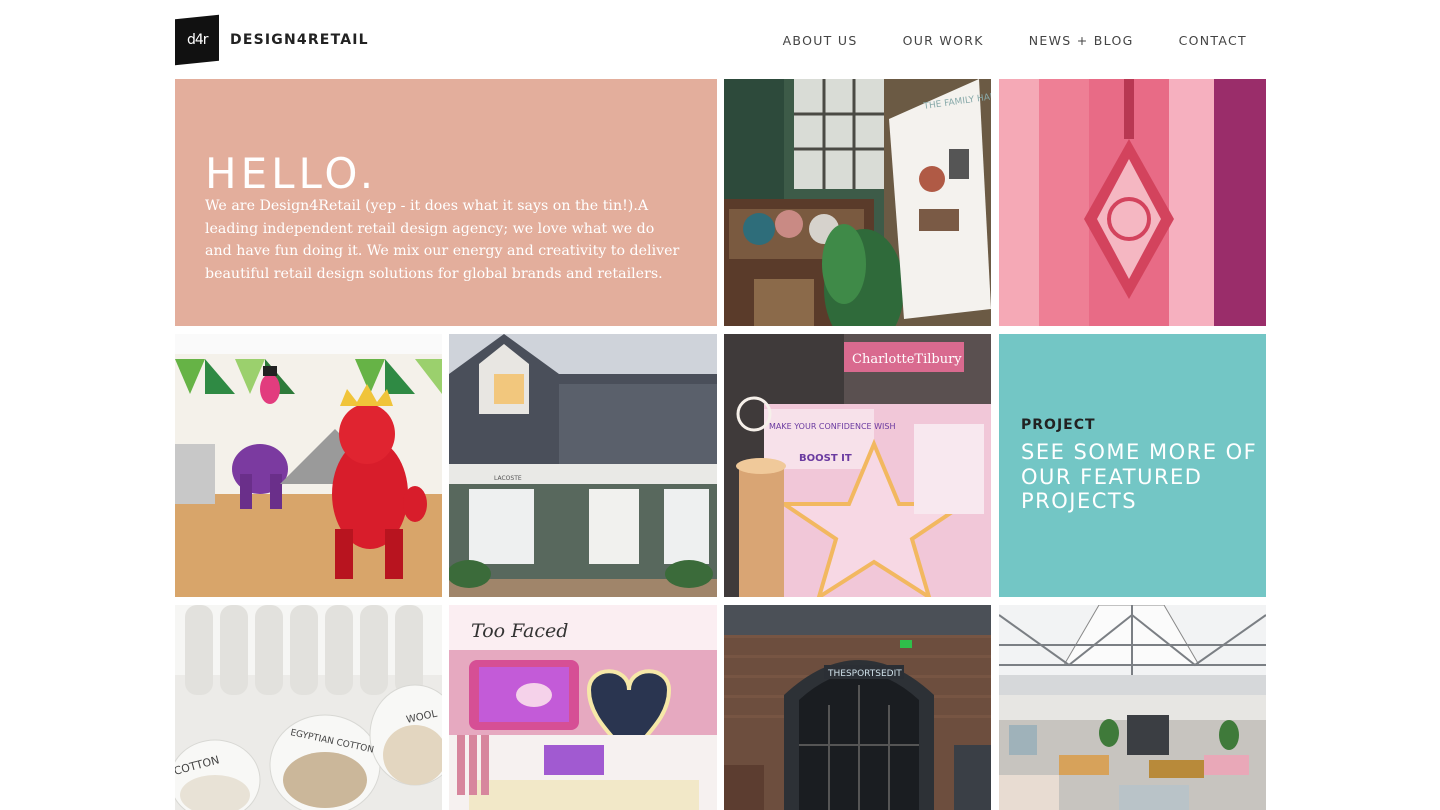  What do you see at coordinates (1081, 40) in the screenshot?
I see `nav-news-blog: NEWS + BLOG` at bounding box center [1081, 40].